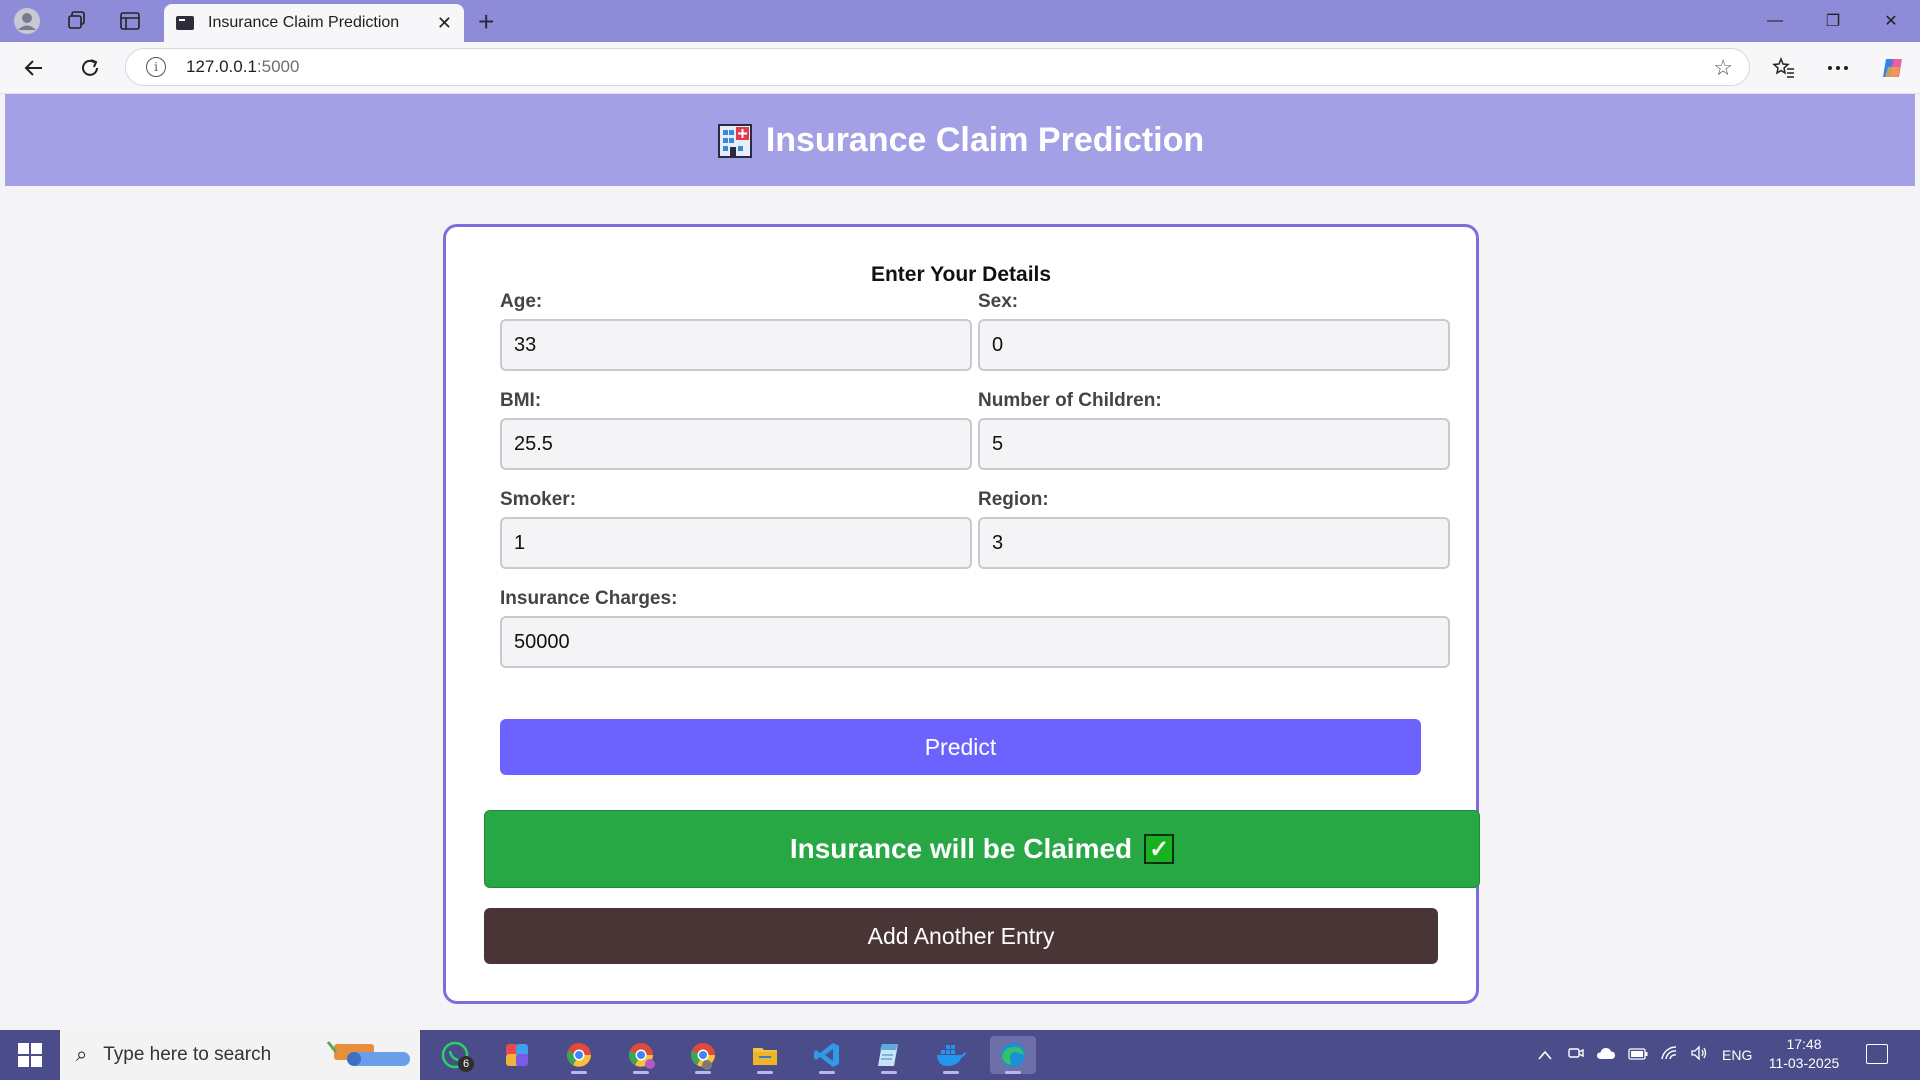 The height and width of the screenshot is (1080, 1920). What do you see at coordinates (30, 1055) in the screenshot?
I see `windows-start-icon` at bounding box center [30, 1055].